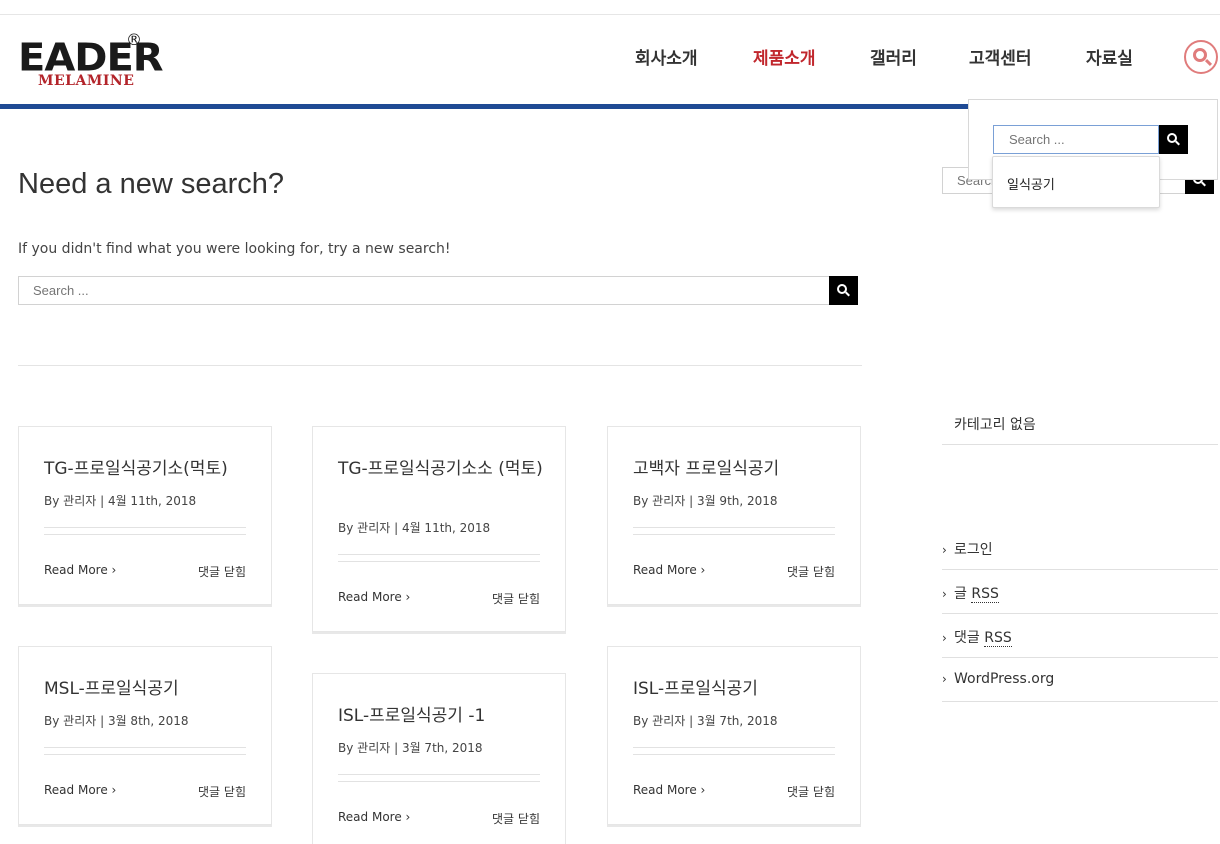 This screenshot has width=1220, height=844. I want to click on post-title-link: ISL-프로일식공기, so click(738, 689).